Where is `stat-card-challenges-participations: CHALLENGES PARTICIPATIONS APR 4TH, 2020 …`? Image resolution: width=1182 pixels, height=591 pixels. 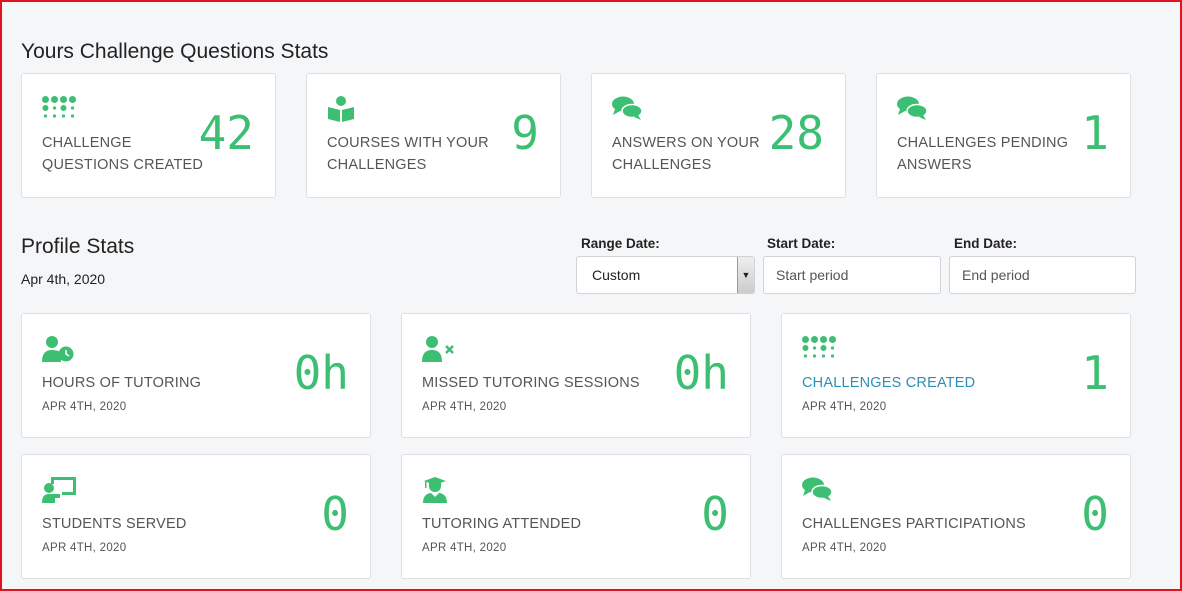
stat-card-challenges-participations: CHALLENGES PARTICIPATIONS APR 4TH, 2020 … is located at coordinates (956, 516).